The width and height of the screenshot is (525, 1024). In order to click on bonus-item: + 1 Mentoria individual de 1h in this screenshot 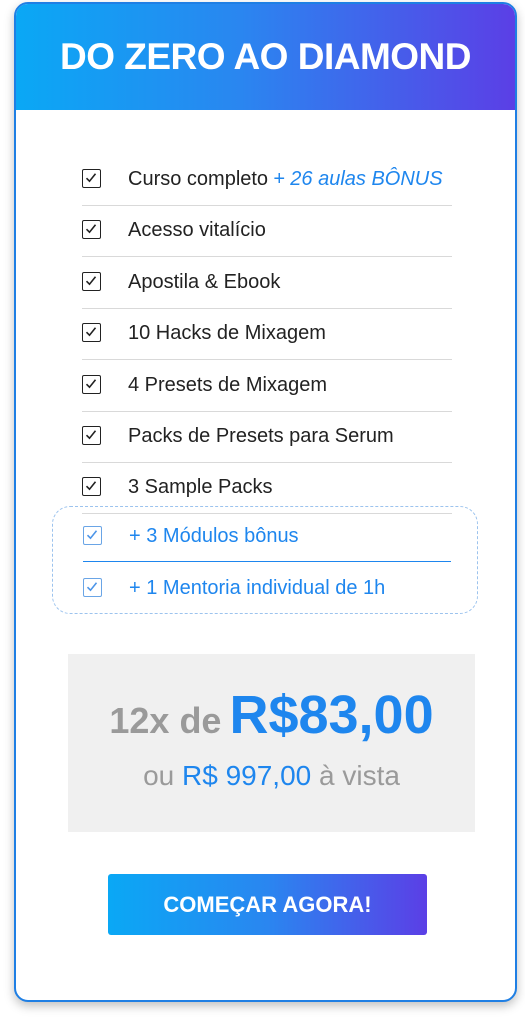, I will do `click(267, 588)`.